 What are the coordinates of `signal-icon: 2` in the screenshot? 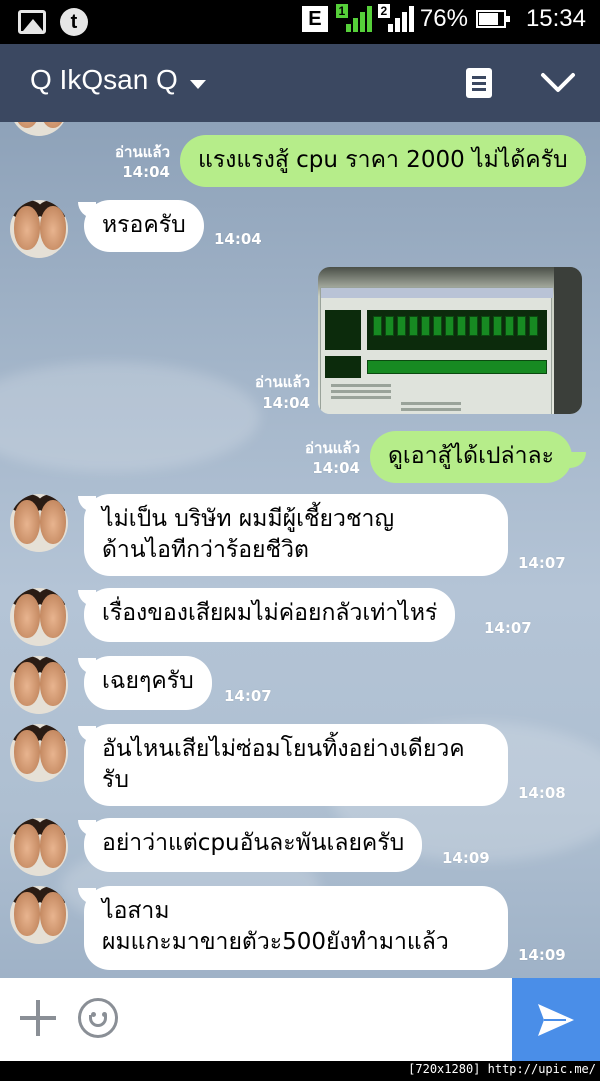 It's located at (395, 19).